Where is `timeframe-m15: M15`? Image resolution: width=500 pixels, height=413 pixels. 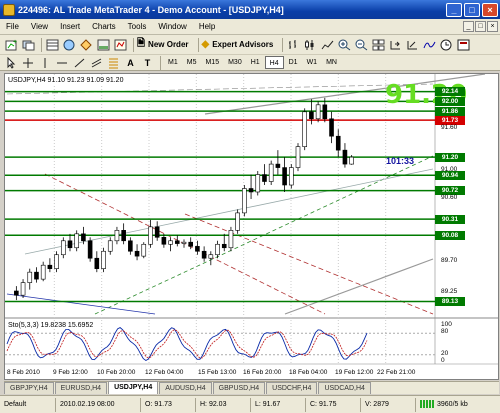 timeframe-m15: M15 is located at coordinates (212, 62).